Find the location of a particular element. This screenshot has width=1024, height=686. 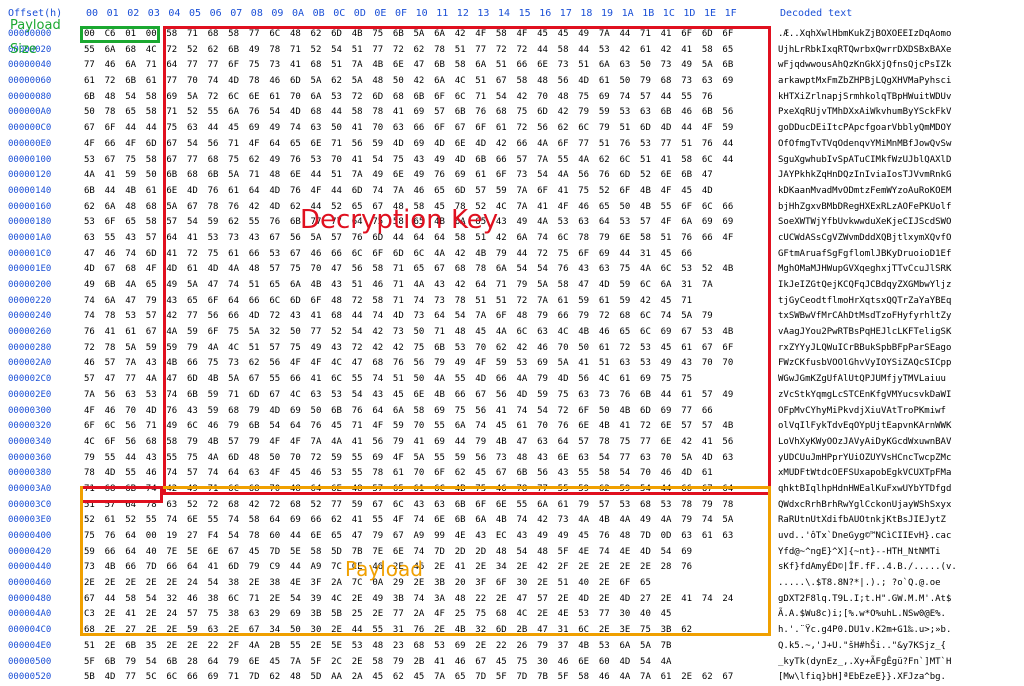

row-decoded-text: SoeXWTWjYfbUvkwwduXeKjeCIJScdSWO is located at coordinates (864, 223).